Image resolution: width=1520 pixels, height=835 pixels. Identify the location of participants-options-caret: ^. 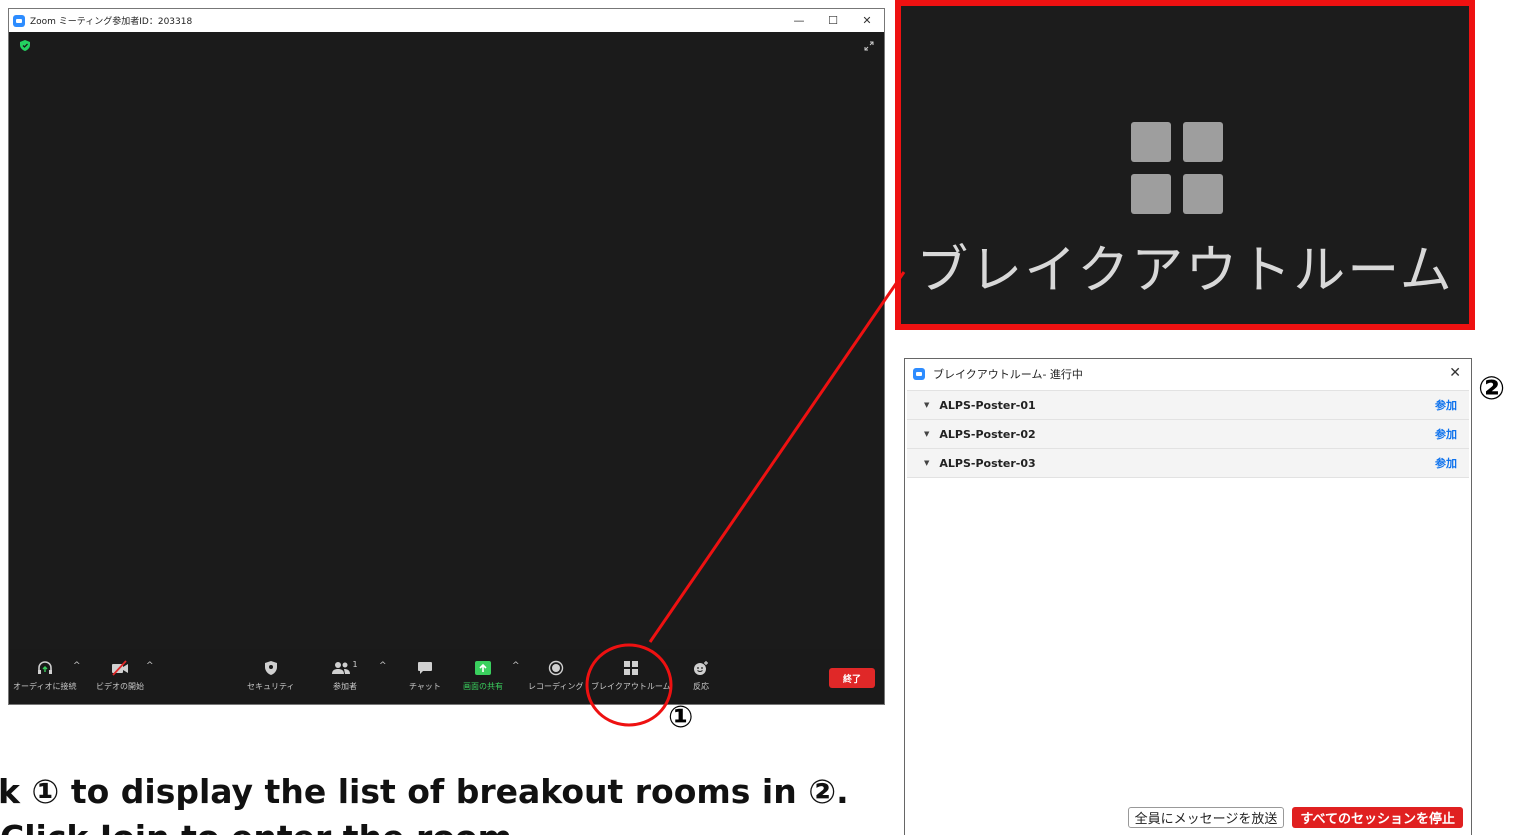
(383, 666).